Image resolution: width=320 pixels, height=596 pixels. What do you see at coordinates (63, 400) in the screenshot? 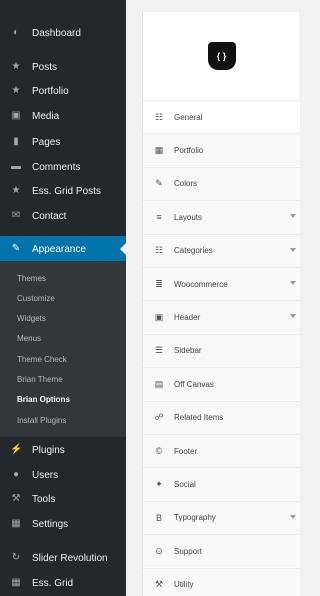
I see `submenu-item: Brian Options` at bounding box center [63, 400].